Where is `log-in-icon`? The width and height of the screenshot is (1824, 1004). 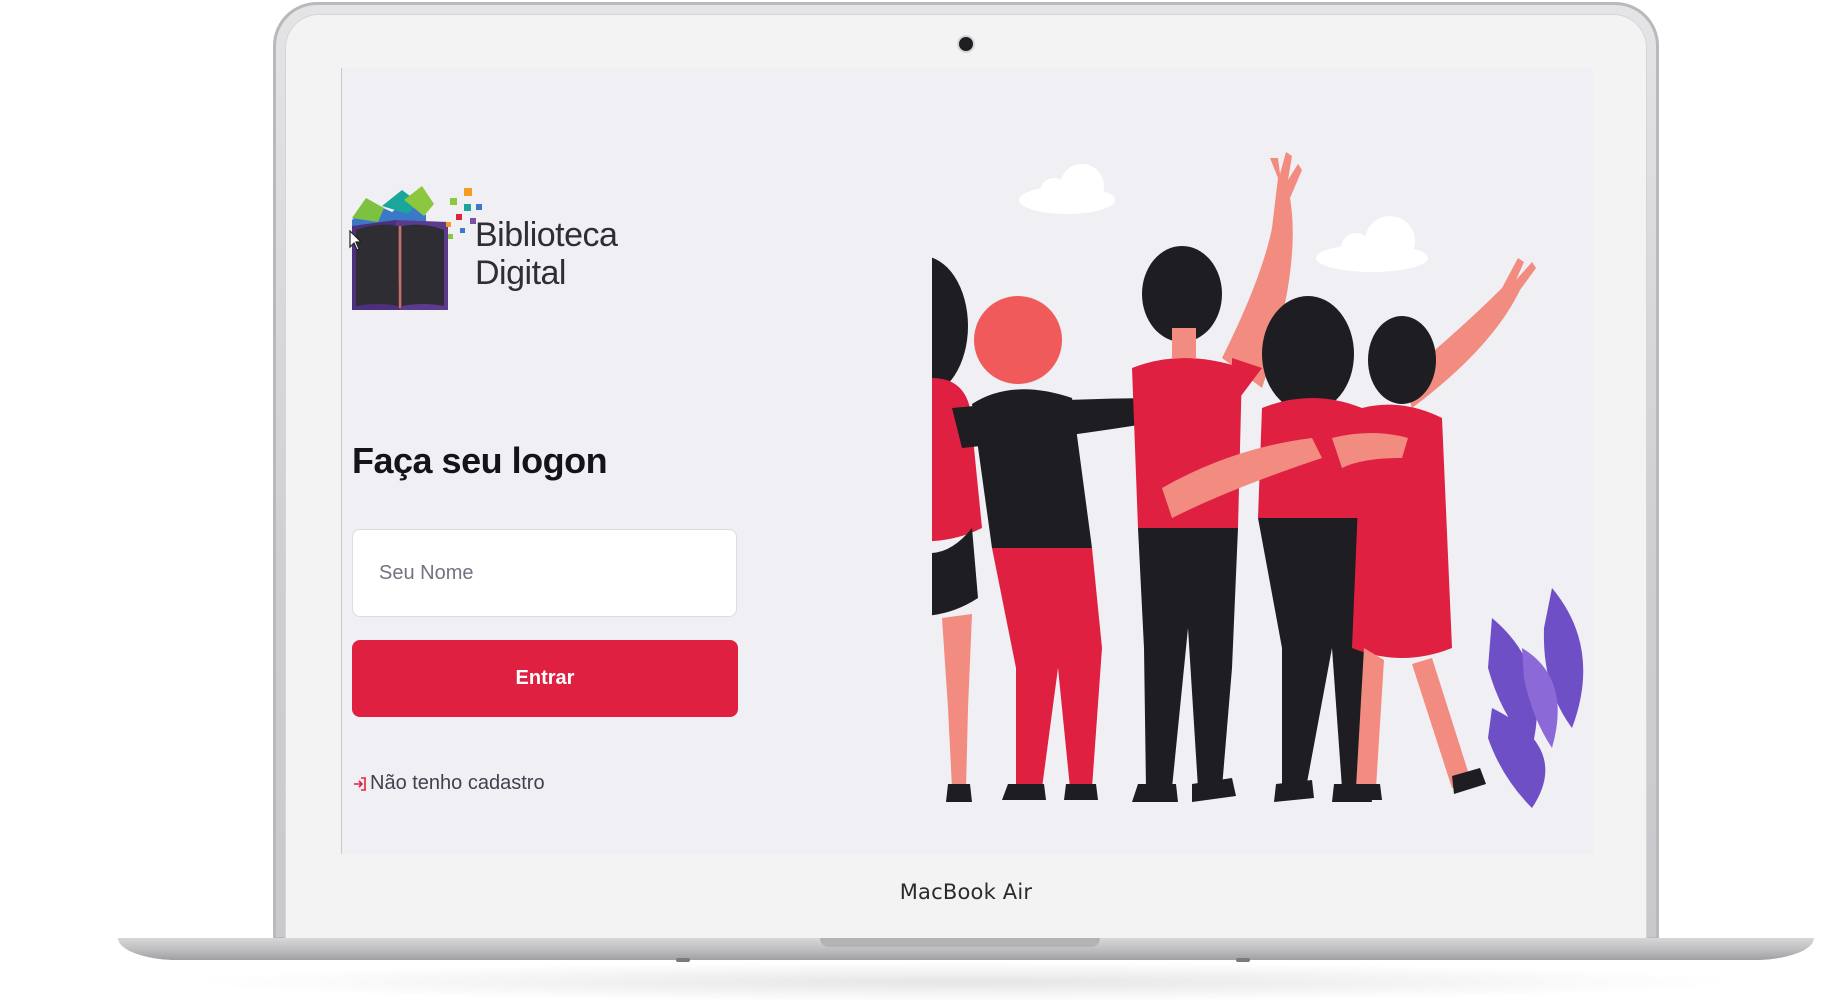
log-in-icon is located at coordinates (360, 783).